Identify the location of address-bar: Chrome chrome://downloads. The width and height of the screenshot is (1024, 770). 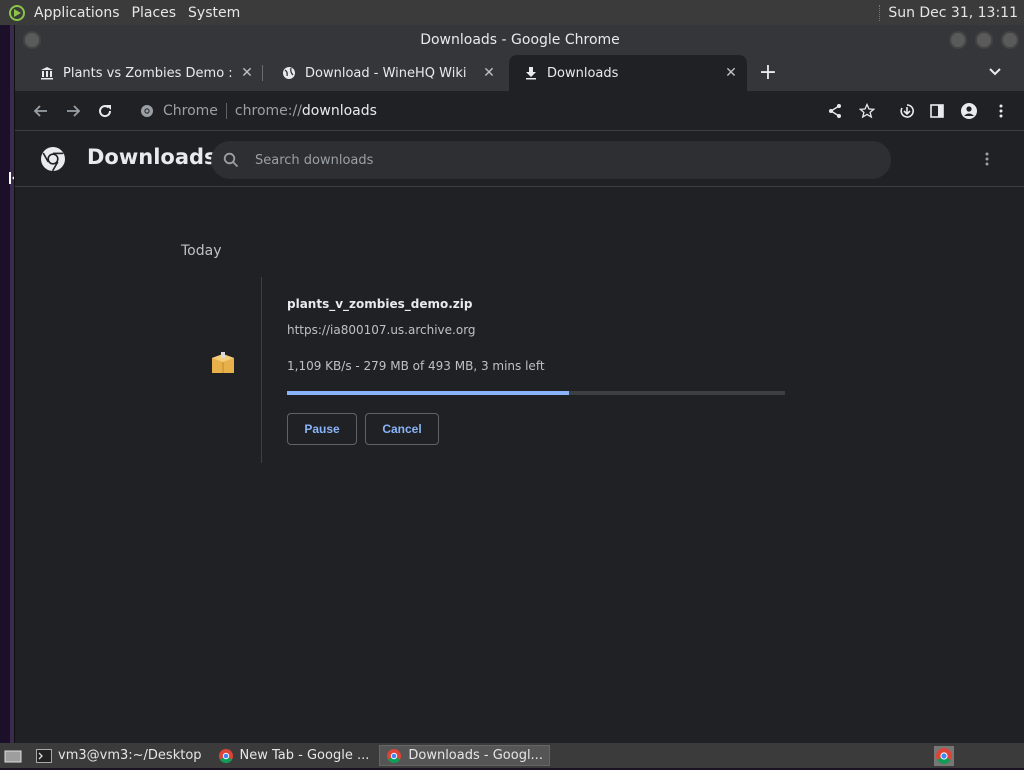
(512, 111).